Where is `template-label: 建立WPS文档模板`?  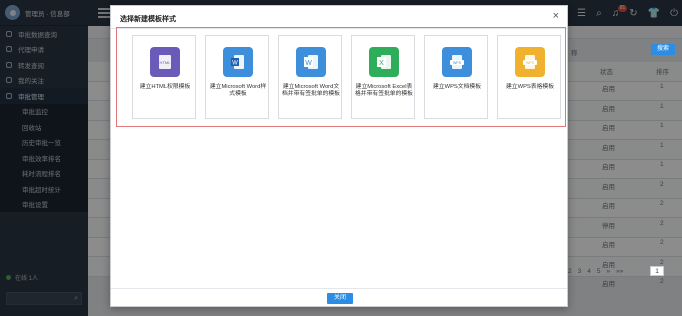 template-label: 建立WPS文档模板 is located at coordinates (457, 87).